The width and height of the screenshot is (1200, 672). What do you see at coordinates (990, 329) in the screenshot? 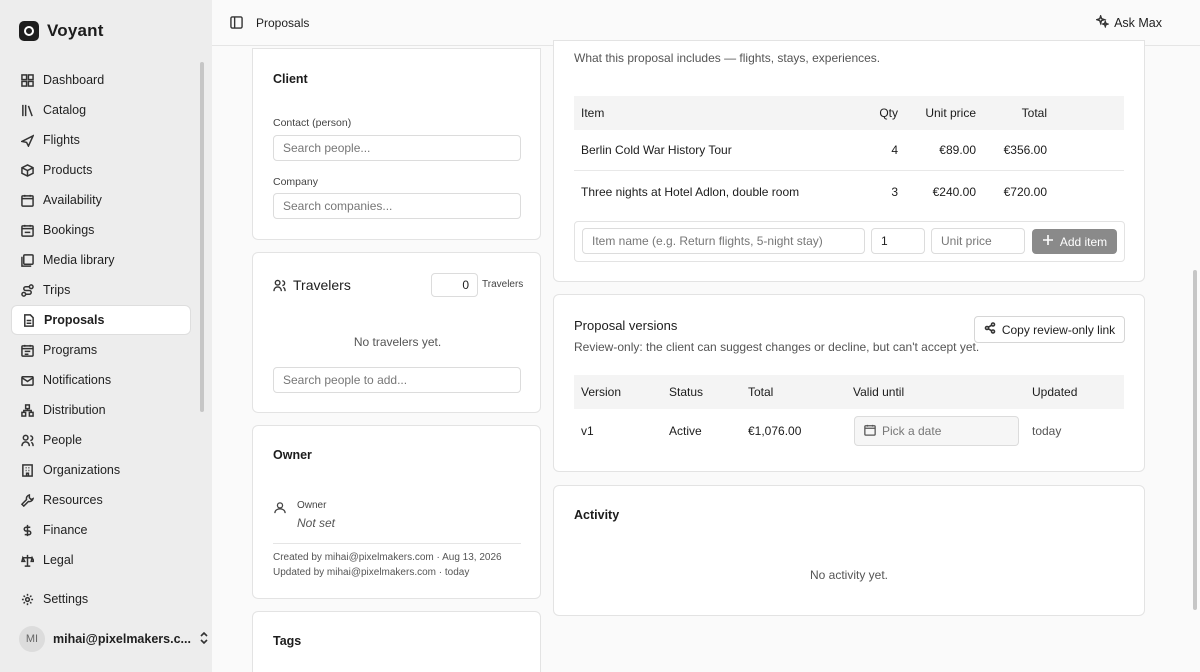
I see `share-icon` at bounding box center [990, 329].